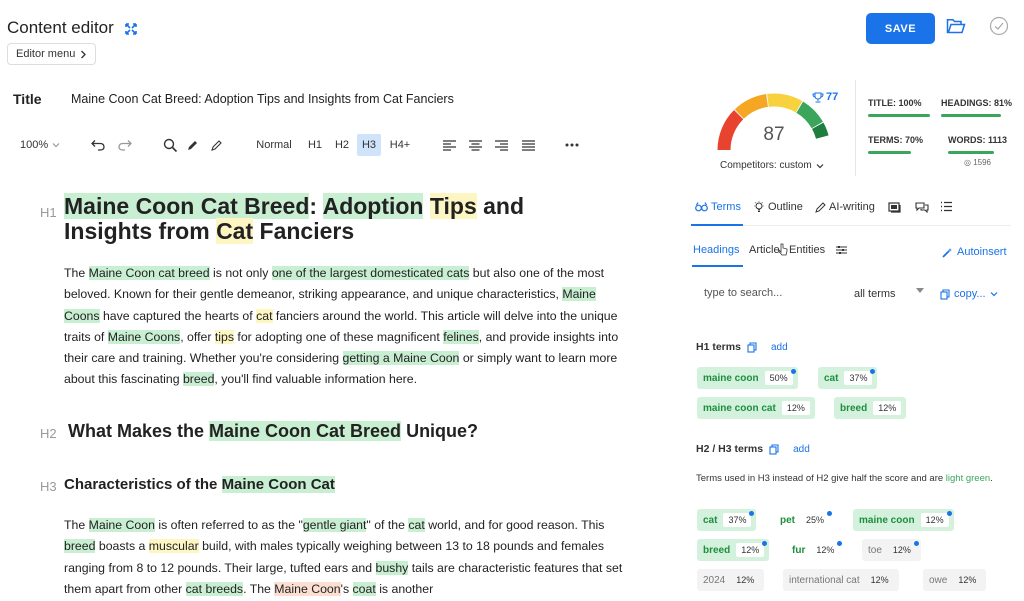  I want to click on term-chip: maine coon 12%, so click(903, 520).